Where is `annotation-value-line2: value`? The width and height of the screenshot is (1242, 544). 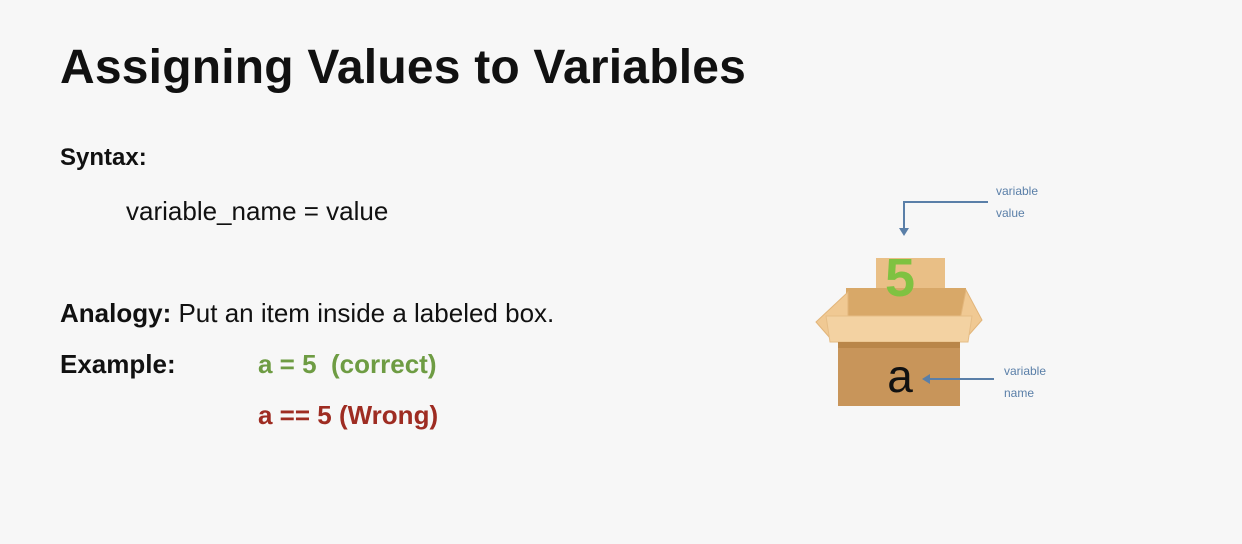 annotation-value-line2: value is located at coordinates (1010, 213).